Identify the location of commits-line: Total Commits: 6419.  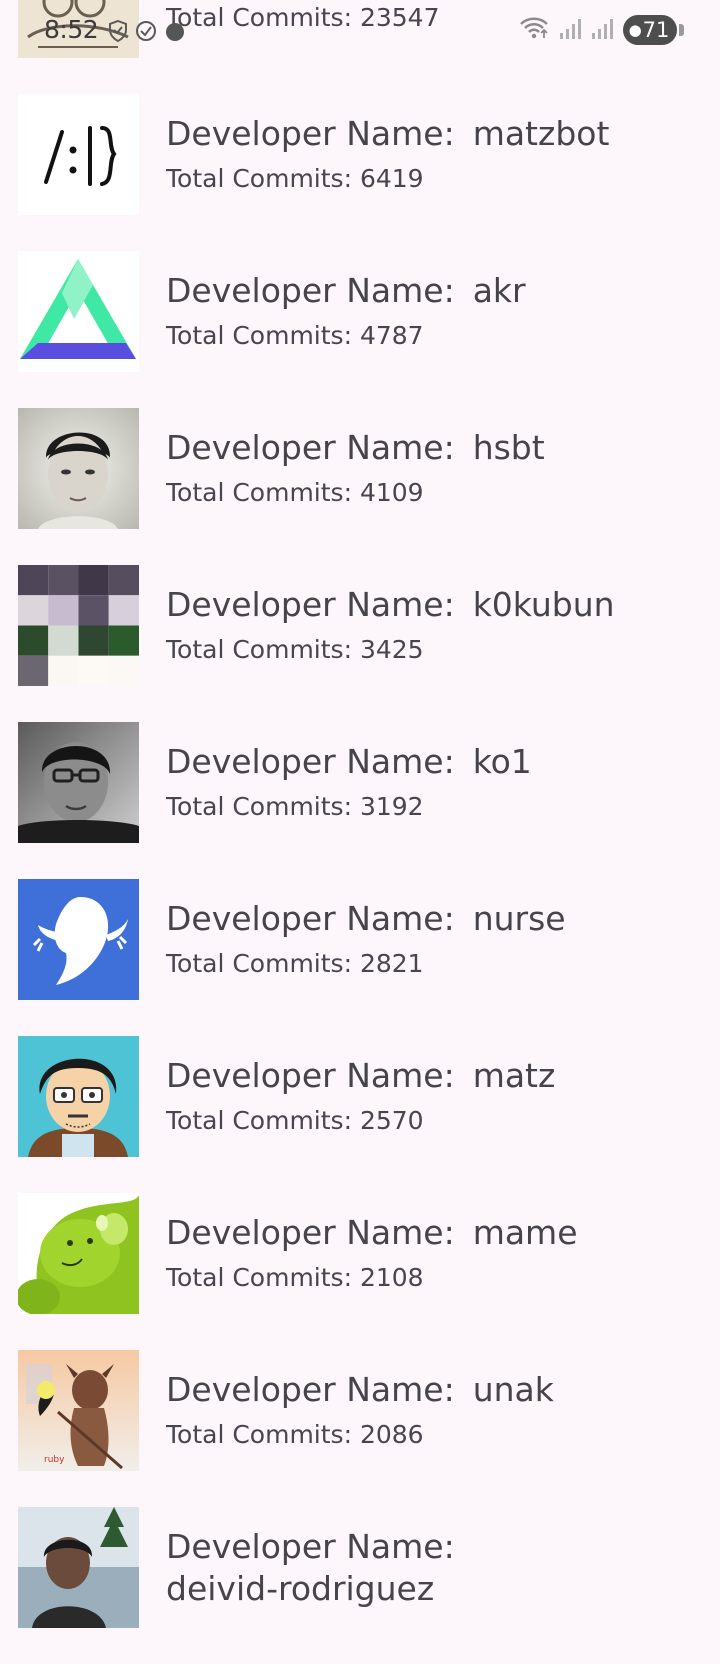
(295, 178).